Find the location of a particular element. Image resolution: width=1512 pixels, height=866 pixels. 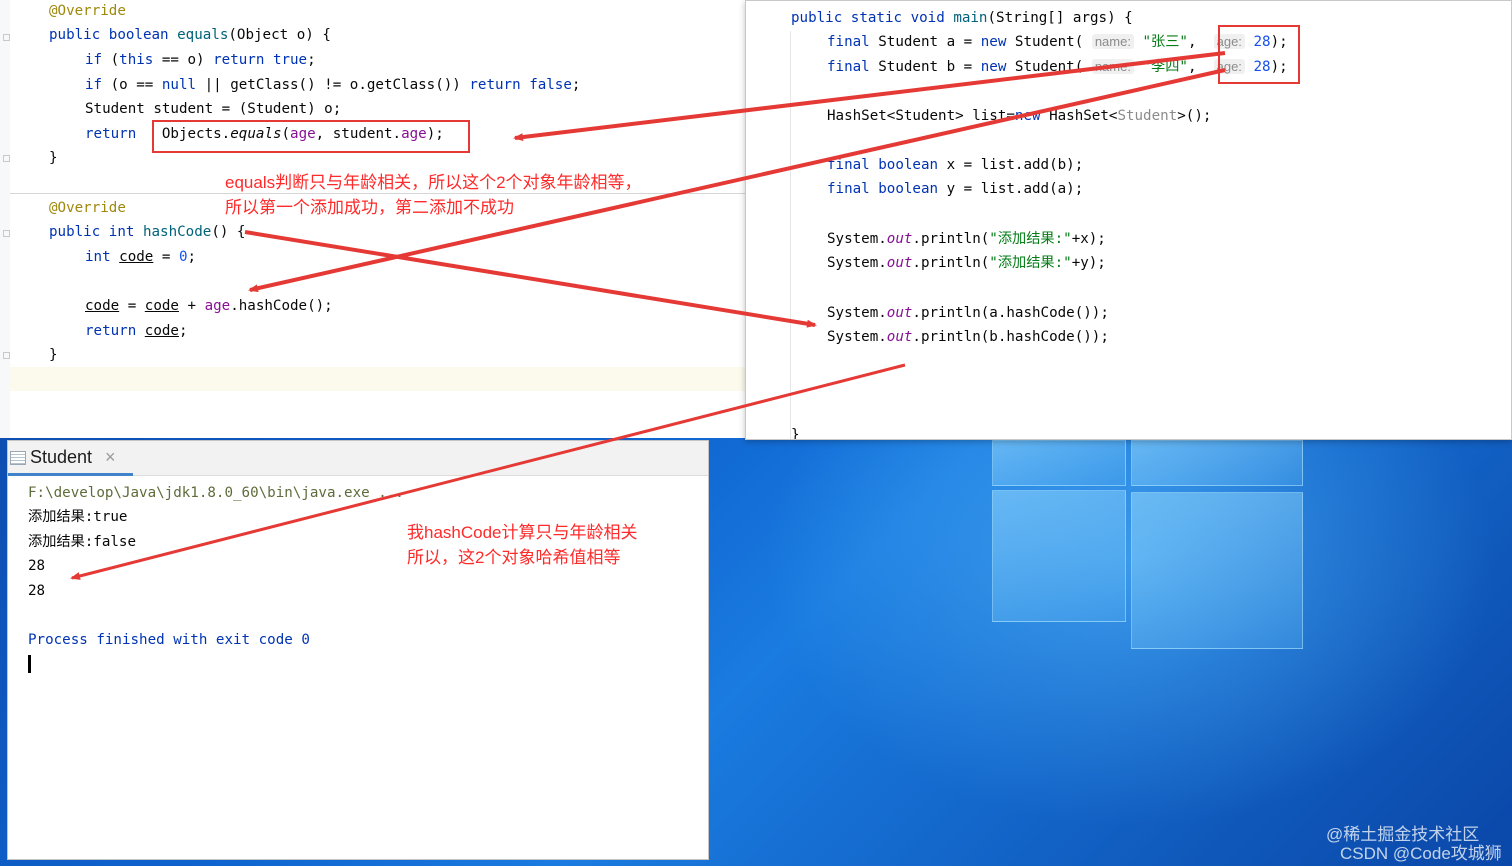

code-line: System.out.println(a.hashCode()); is located at coordinates (968, 313).